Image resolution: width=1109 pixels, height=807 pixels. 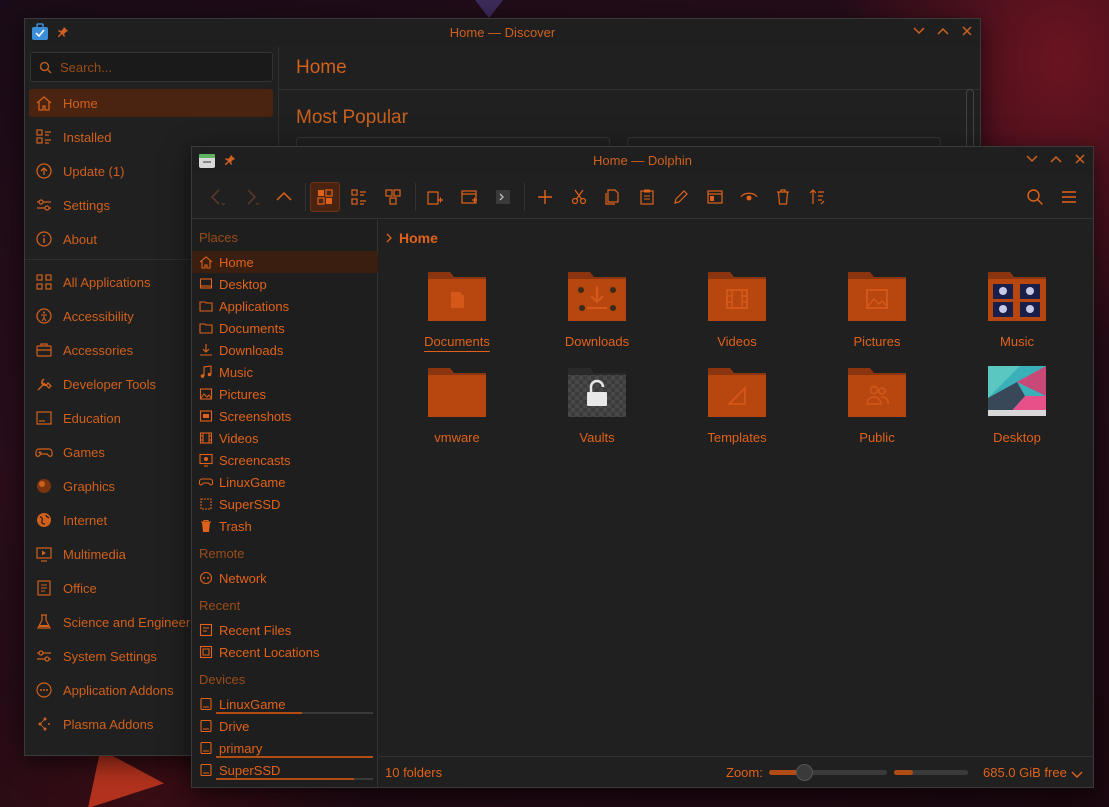 I want to click on places-item-applications: Applications, so click(x=285, y=306).